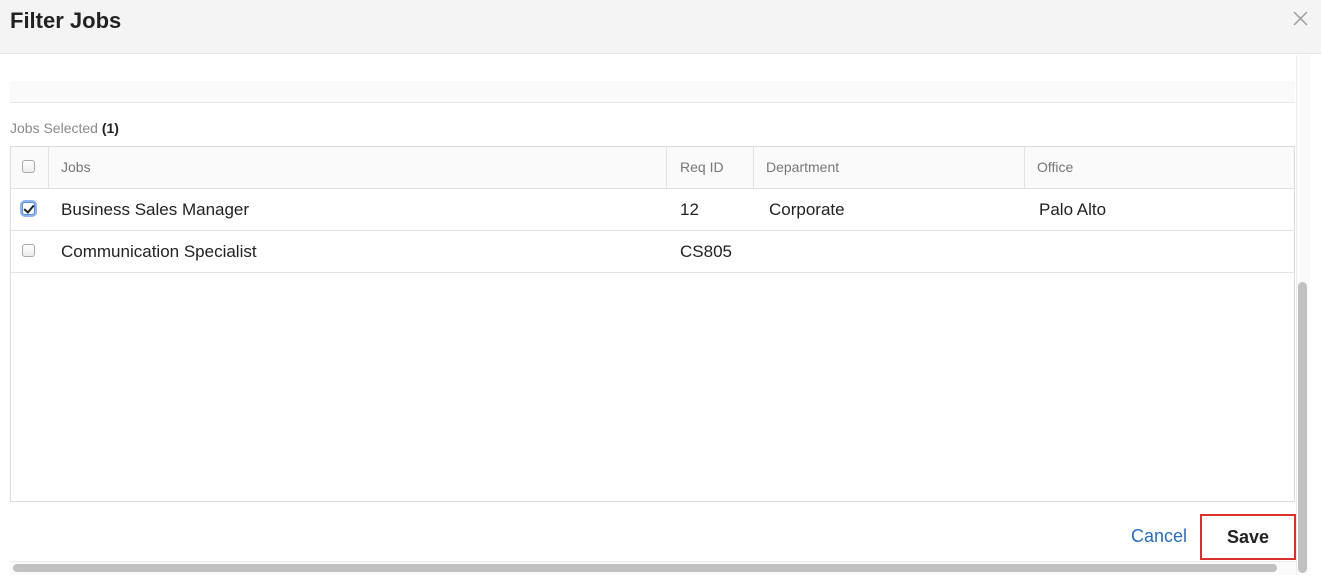  What do you see at coordinates (689, 209) in the screenshot?
I see `req-id-cell: 12` at bounding box center [689, 209].